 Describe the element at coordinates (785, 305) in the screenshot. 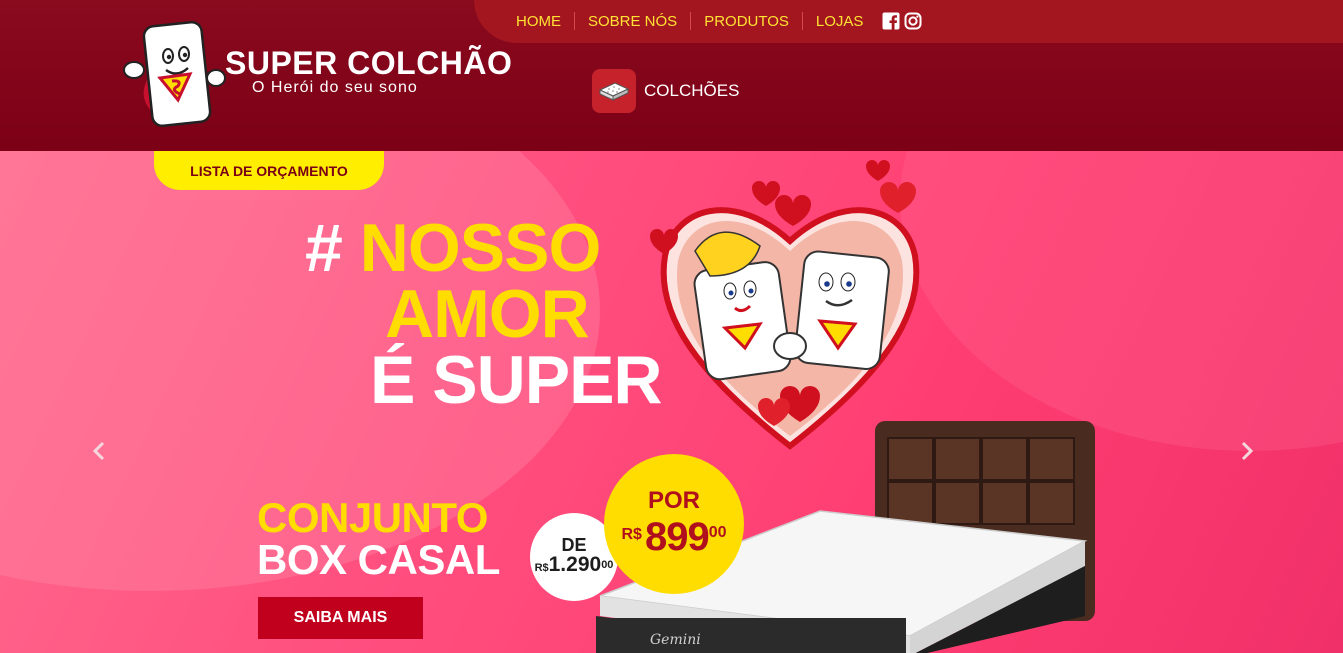

I see `couple-heart-illustration` at that location.